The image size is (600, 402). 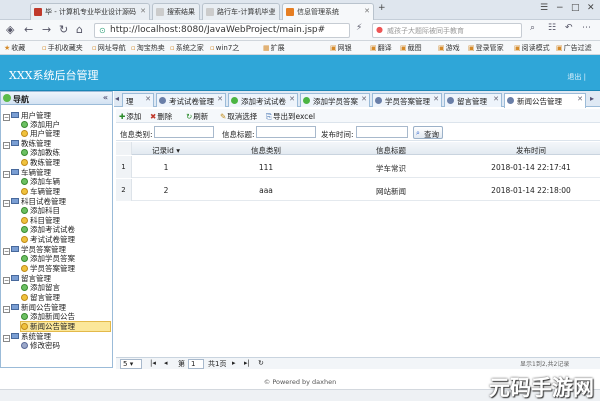 What do you see at coordinates (79, 29) in the screenshot?
I see `home-icon: ⌂` at bounding box center [79, 29].